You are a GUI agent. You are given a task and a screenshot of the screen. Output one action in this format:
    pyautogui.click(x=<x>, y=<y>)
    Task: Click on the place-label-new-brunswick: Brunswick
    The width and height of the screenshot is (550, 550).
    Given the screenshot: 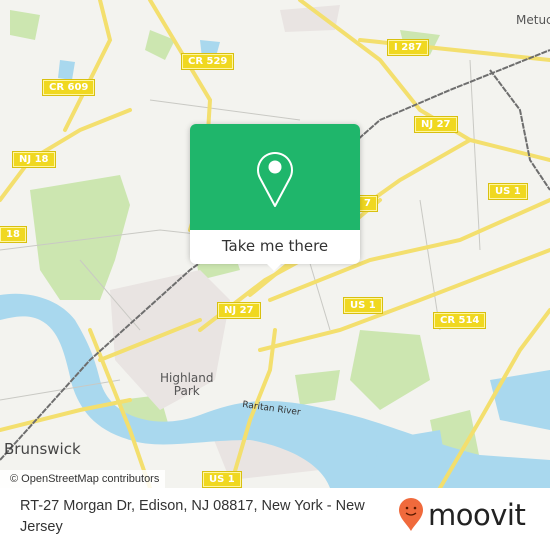 What is the action you would take?
    pyautogui.click(x=42, y=449)
    